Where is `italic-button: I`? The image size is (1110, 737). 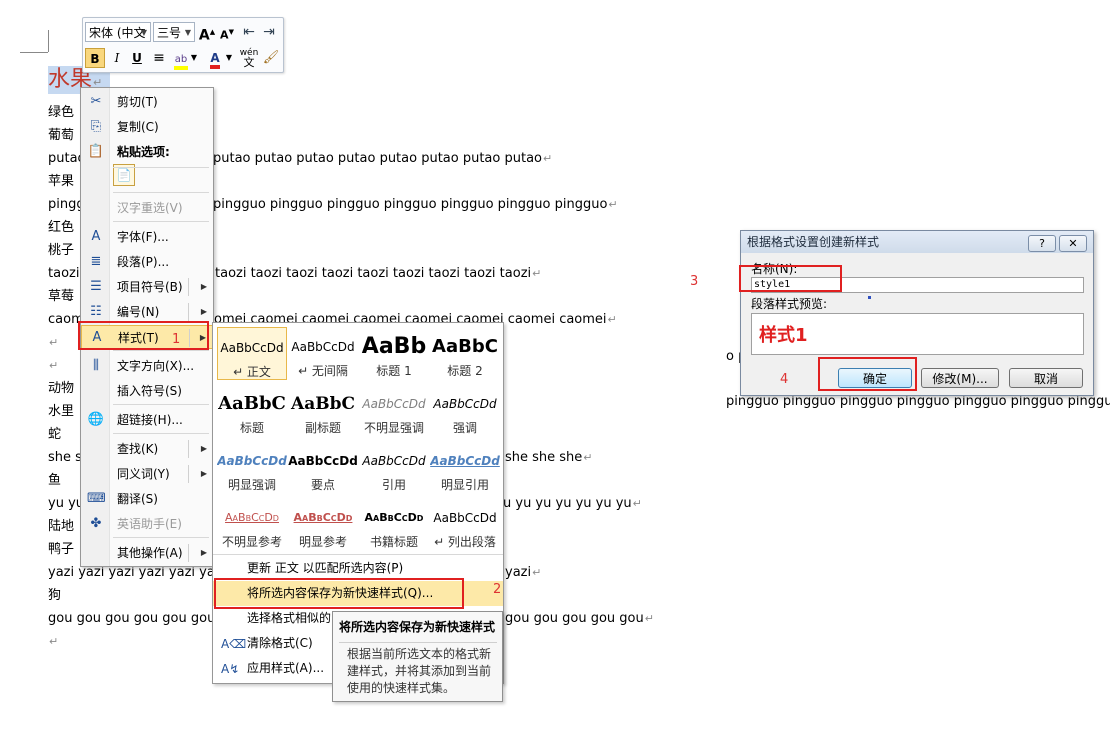
italic-button: I is located at coordinates (117, 58).